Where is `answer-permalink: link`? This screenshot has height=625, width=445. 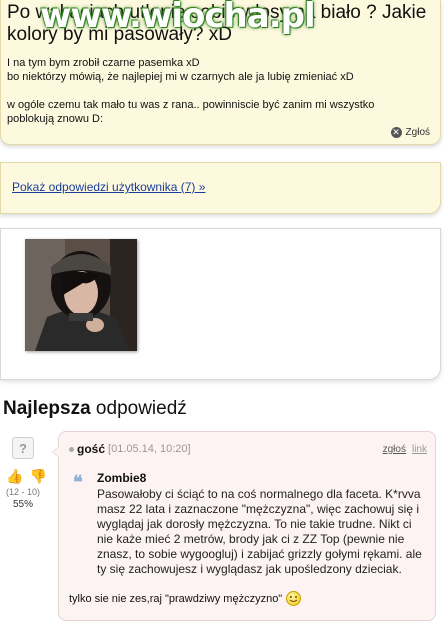 answer-permalink: link is located at coordinates (419, 449).